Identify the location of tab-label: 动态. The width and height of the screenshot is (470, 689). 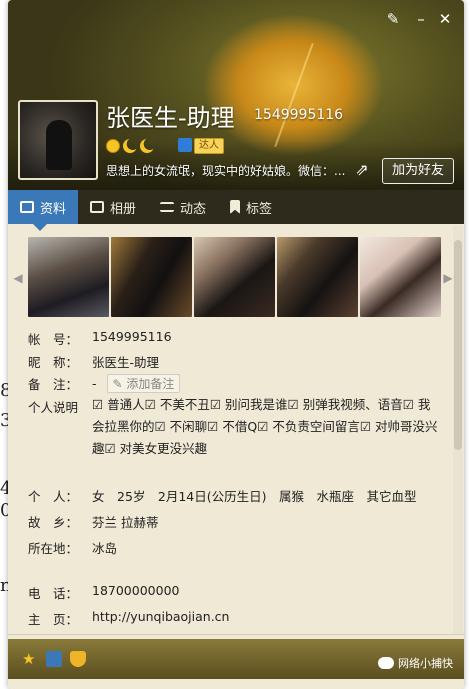
(193, 209).